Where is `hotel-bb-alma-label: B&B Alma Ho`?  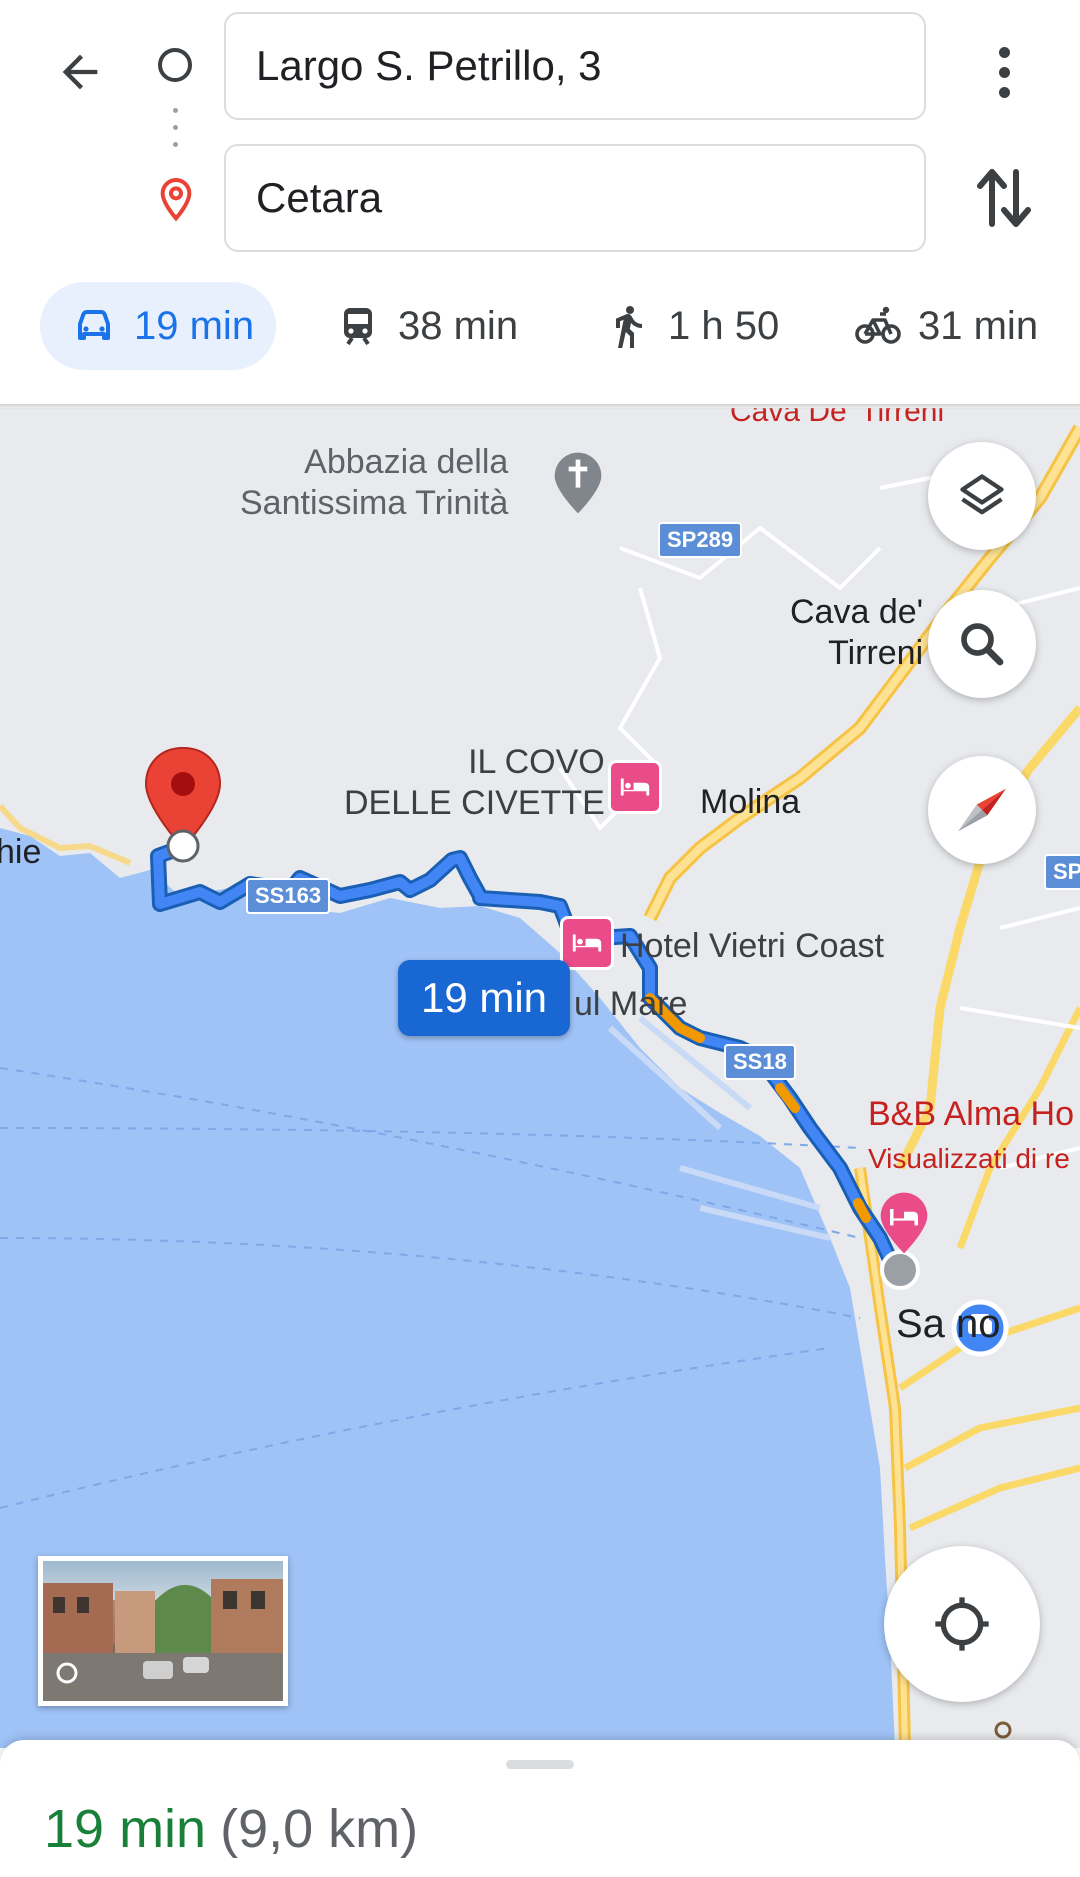
hotel-bb-alma-label: B&B Alma Ho is located at coordinates (971, 1114).